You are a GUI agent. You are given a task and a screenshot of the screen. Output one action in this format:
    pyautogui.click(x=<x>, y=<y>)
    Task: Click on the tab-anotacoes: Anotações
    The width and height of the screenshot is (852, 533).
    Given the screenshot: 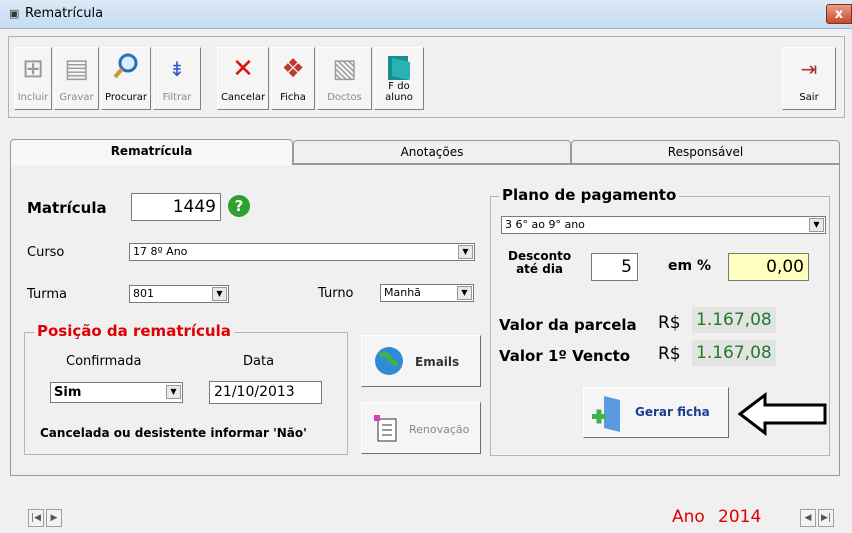 What is the action you would take?
    pyautogui.click(x=432, y=152)
    